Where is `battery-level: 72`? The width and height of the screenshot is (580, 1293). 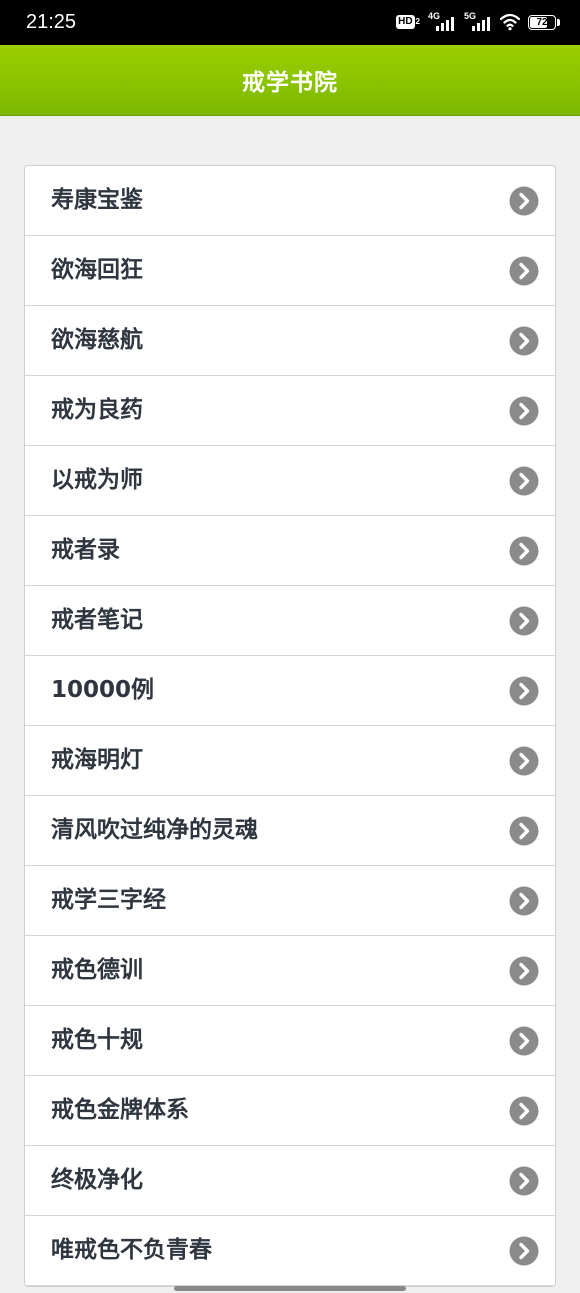 battery-level: 72 is located at coordinates (542, 22).